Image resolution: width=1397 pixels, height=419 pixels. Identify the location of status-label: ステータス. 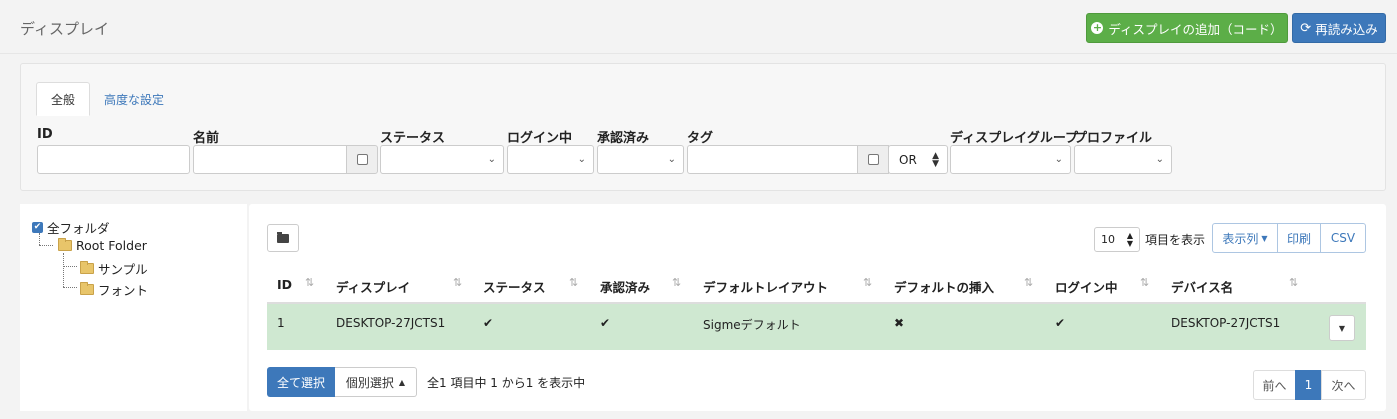
(413, 138).